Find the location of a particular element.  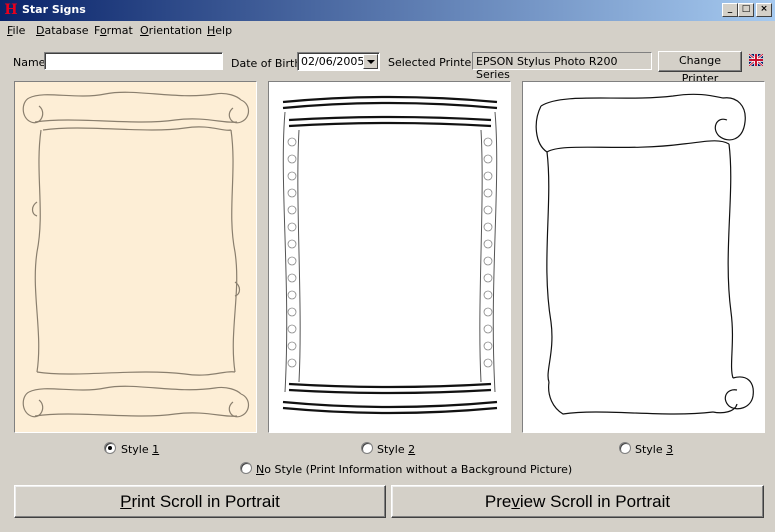

name-label: Name is located at coordinates (29, 62).